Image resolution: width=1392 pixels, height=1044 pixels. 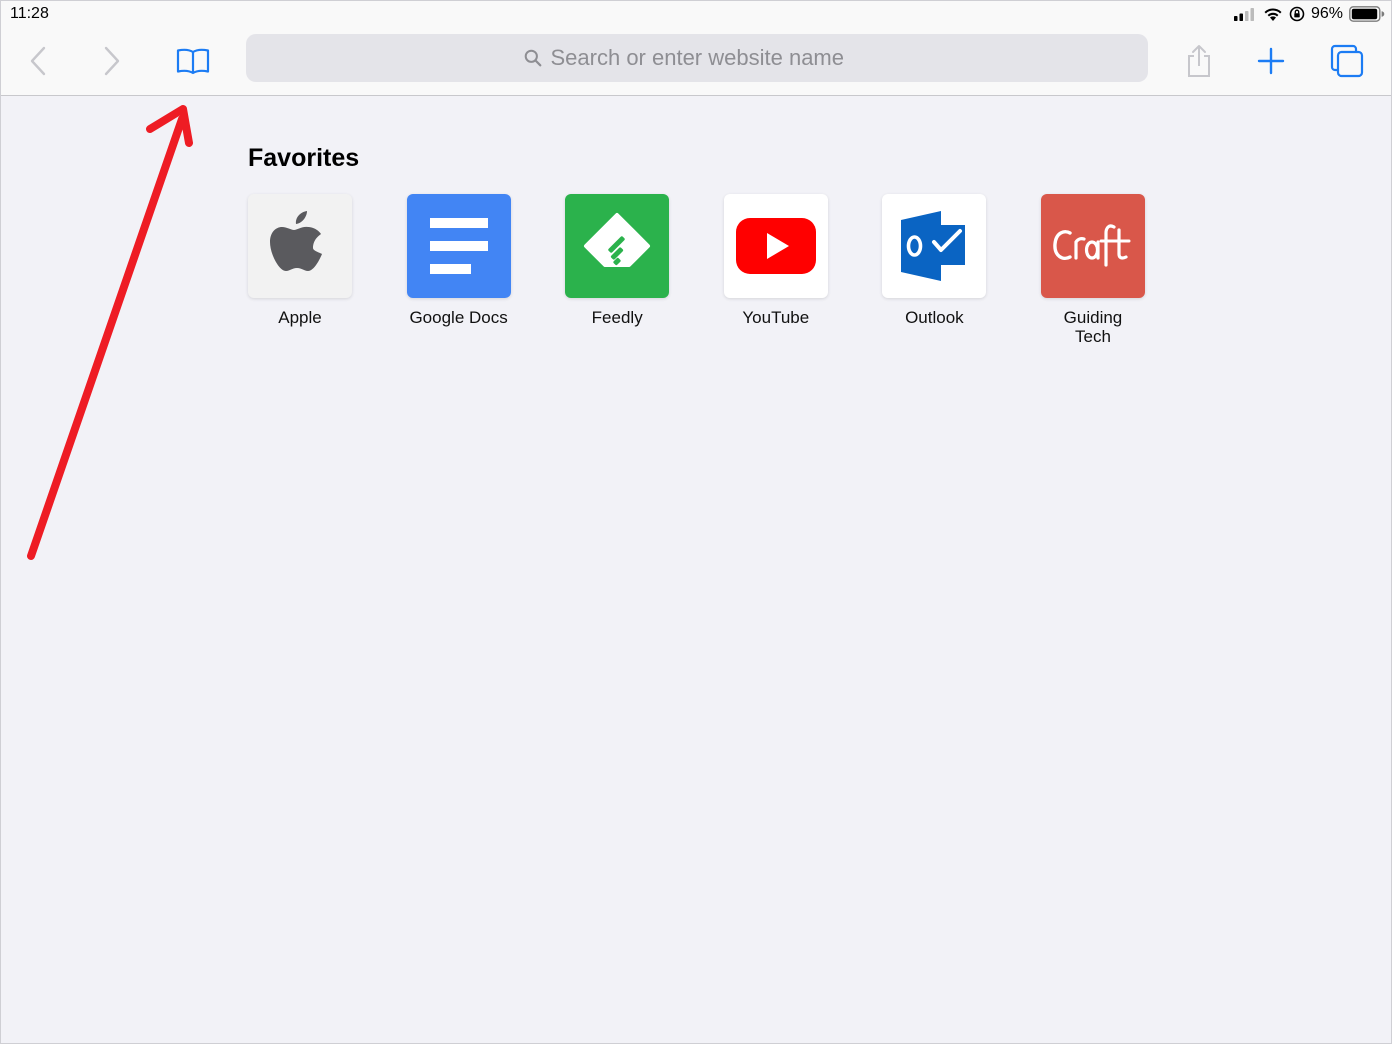 I want to click on new-tab-button, so click(x=1271, y=61).